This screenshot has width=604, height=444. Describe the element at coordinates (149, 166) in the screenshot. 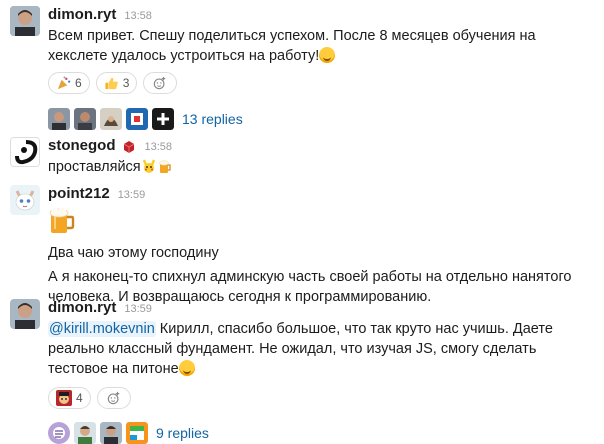

I see `pikachu-emoji-icon` at that location.